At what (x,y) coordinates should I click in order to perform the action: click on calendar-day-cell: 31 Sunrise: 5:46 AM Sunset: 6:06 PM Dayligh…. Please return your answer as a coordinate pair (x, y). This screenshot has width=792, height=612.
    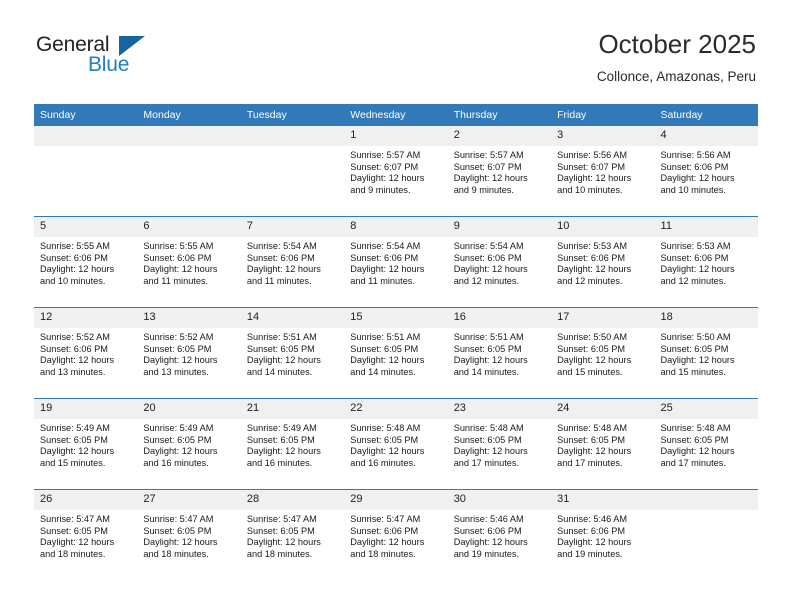
    Looking at the image, I should click on (603, 534).